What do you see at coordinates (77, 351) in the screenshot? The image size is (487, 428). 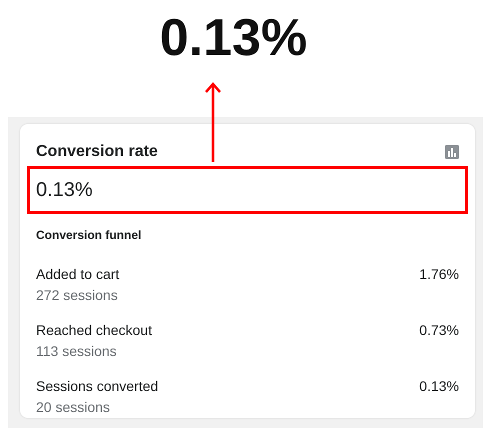 I see `session-count: 113 sessions` at bounding box center [77, 351].